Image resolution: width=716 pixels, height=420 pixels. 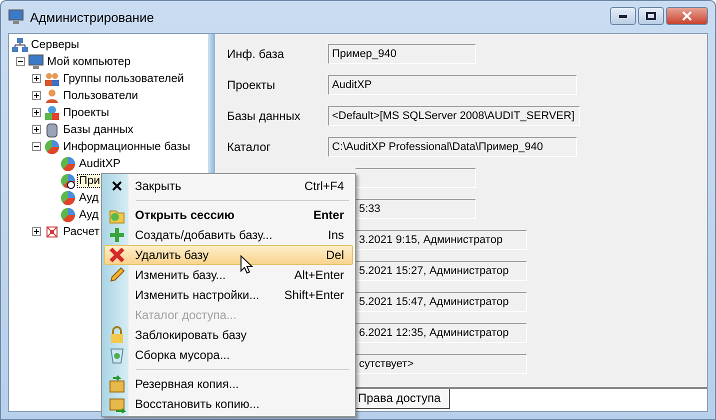 I want to click on tree-item: Серверы, so click(x=55, y=45).